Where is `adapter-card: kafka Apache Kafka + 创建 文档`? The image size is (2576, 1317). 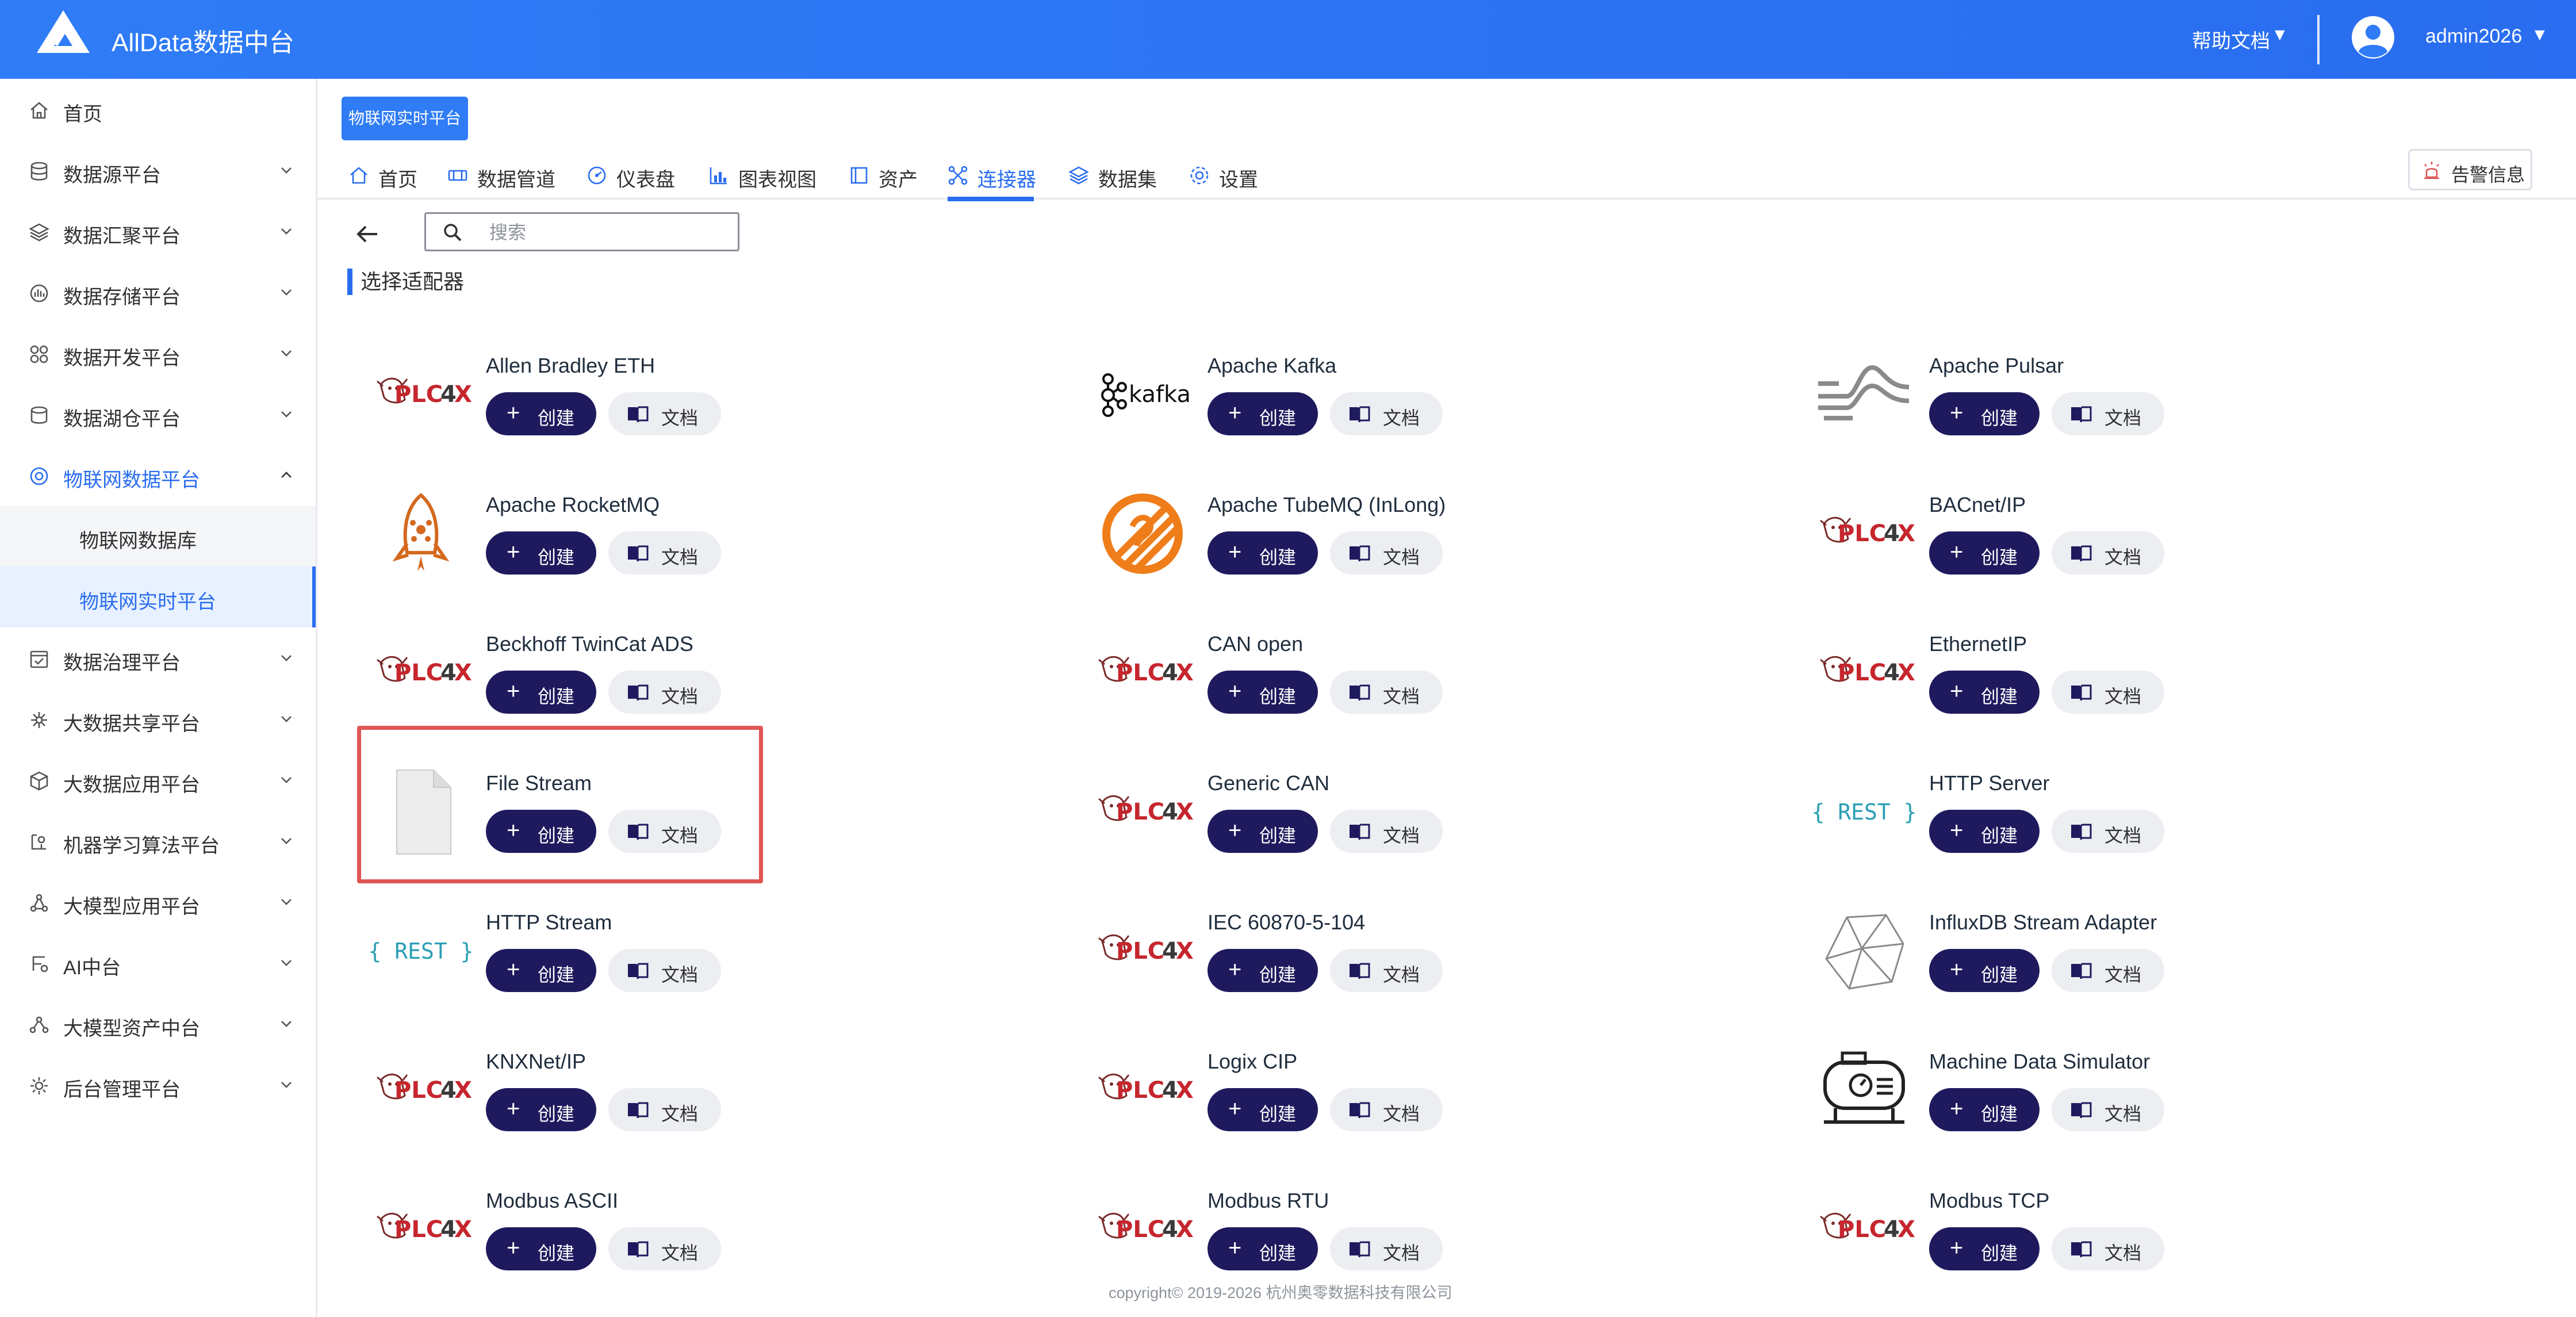 adapter-card: kafka Apache Kafka + 创建 文档 is located at coordinates (1286, 387).